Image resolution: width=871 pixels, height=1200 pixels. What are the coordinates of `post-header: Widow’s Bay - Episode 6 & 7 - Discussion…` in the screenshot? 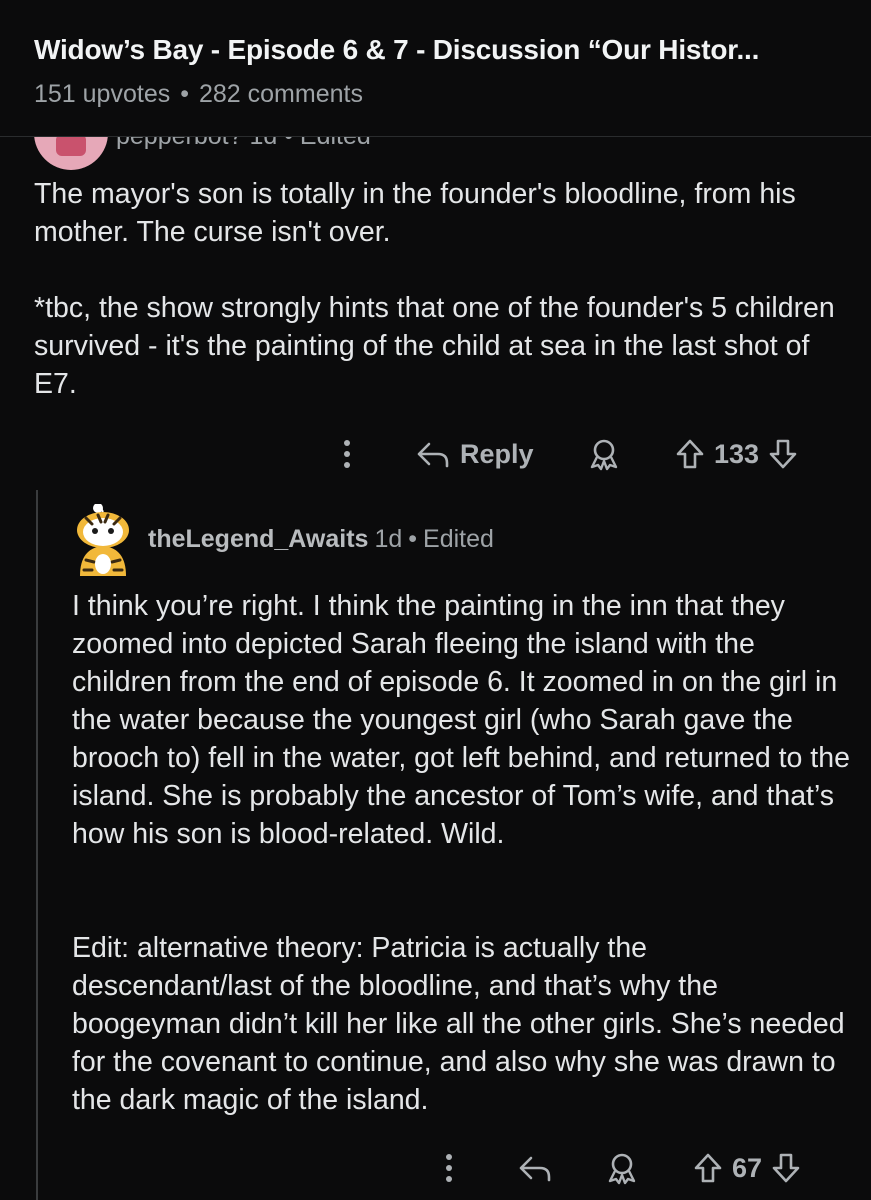 It's located at (435, 68).